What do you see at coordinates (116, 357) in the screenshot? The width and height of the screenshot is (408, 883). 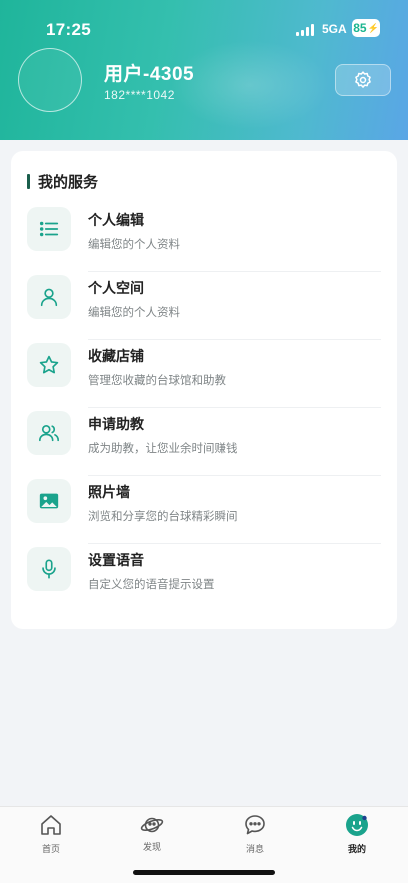 I see `service-item-title: 收藏店铺` at bounding box center [116, 357].